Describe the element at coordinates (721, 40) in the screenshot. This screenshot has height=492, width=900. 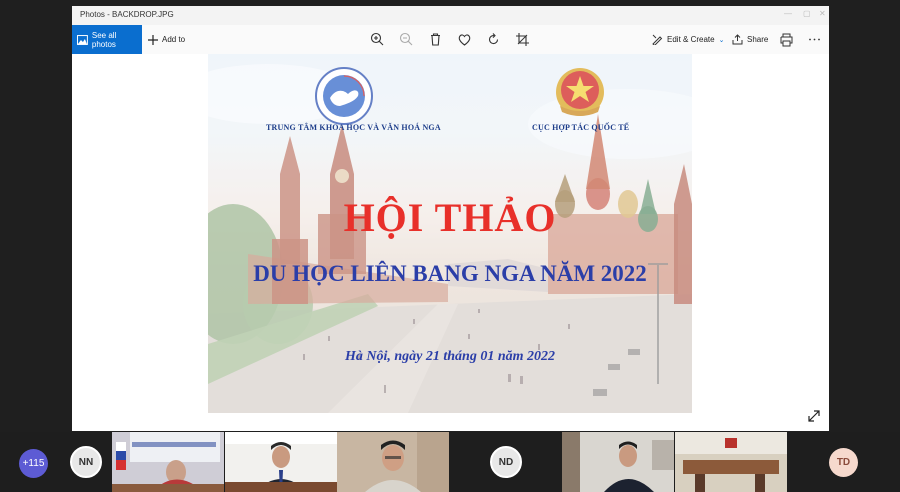
I see `chevron-down-icon: ⌄` at that location.